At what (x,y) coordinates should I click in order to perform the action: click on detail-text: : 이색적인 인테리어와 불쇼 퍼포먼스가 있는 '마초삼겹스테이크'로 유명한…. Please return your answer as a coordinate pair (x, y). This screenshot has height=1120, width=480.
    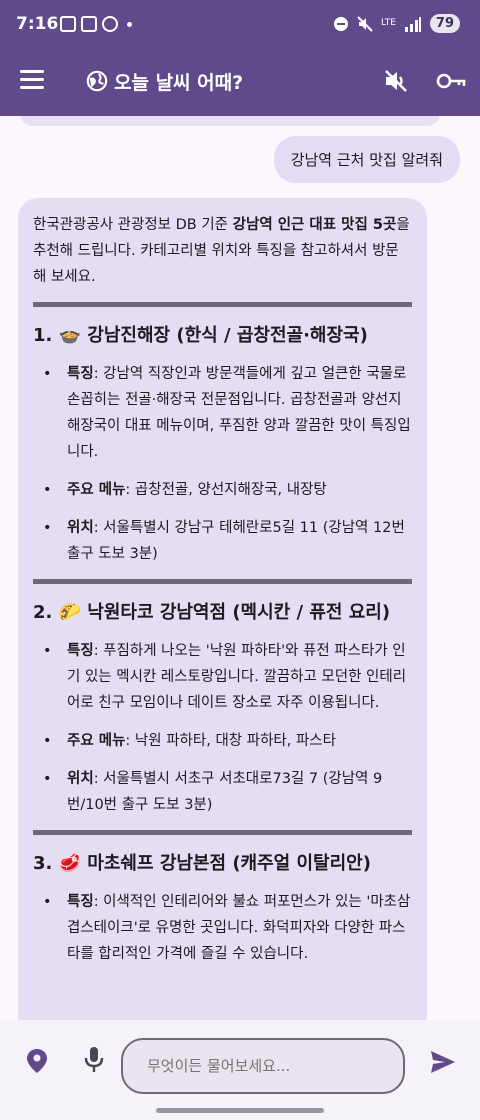
    Looking at the image, I should click on (239, 928).